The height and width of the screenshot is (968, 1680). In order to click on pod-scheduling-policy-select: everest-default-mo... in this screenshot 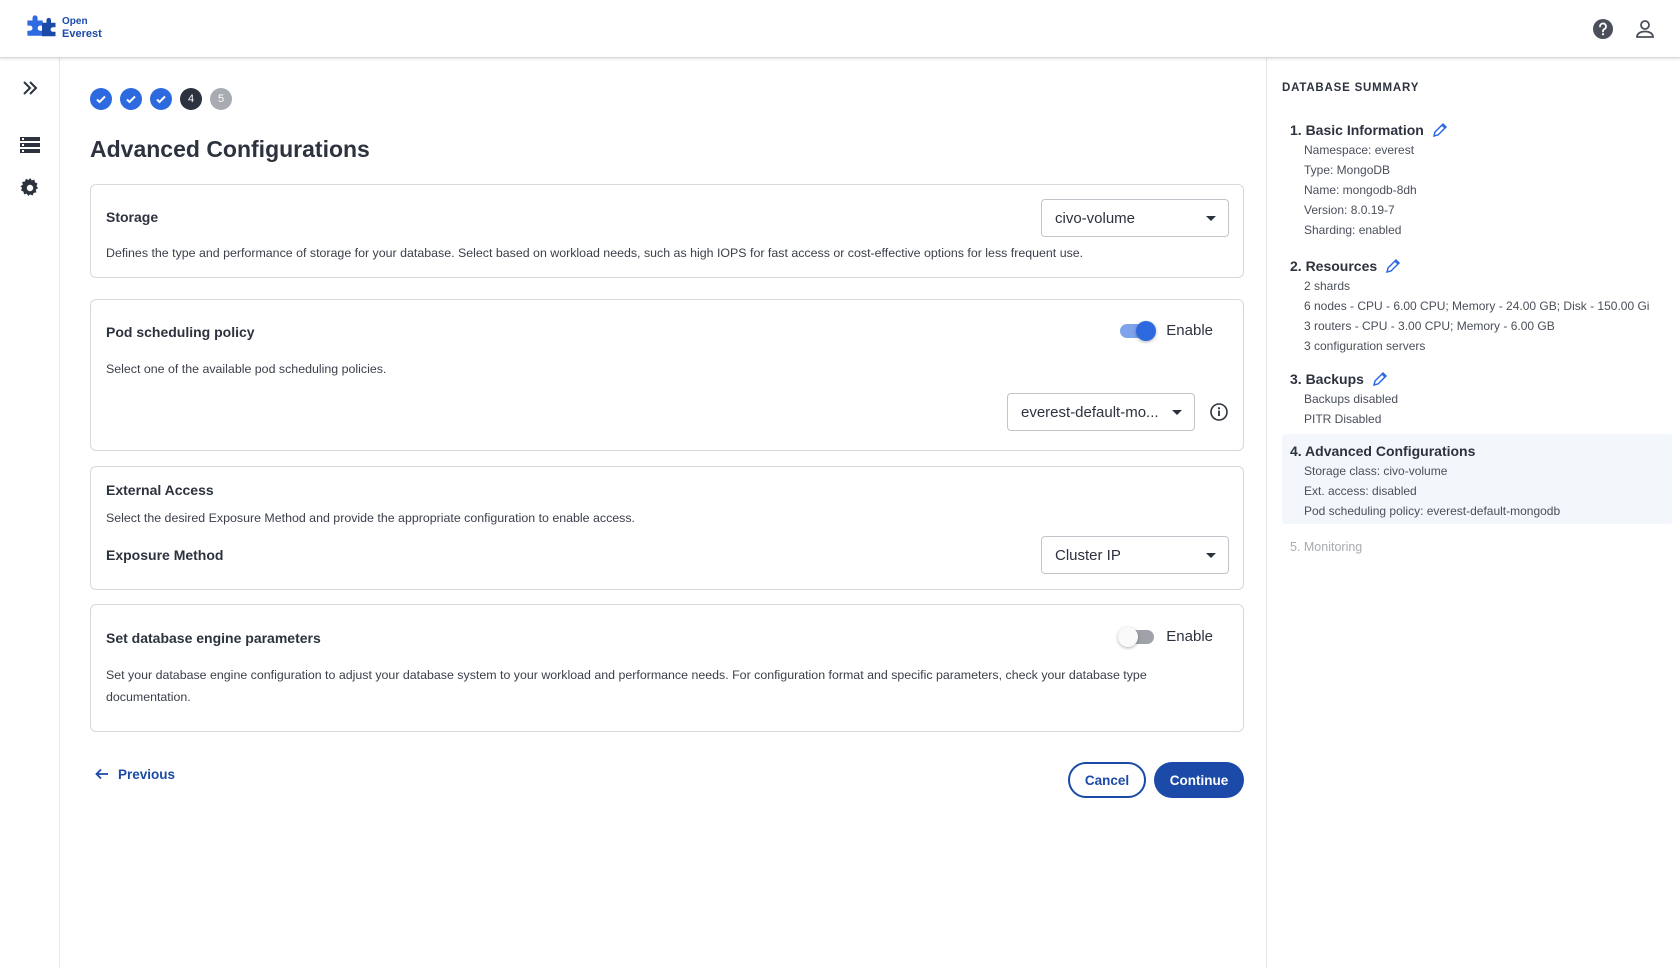, I will do `click(1101, 412)`.